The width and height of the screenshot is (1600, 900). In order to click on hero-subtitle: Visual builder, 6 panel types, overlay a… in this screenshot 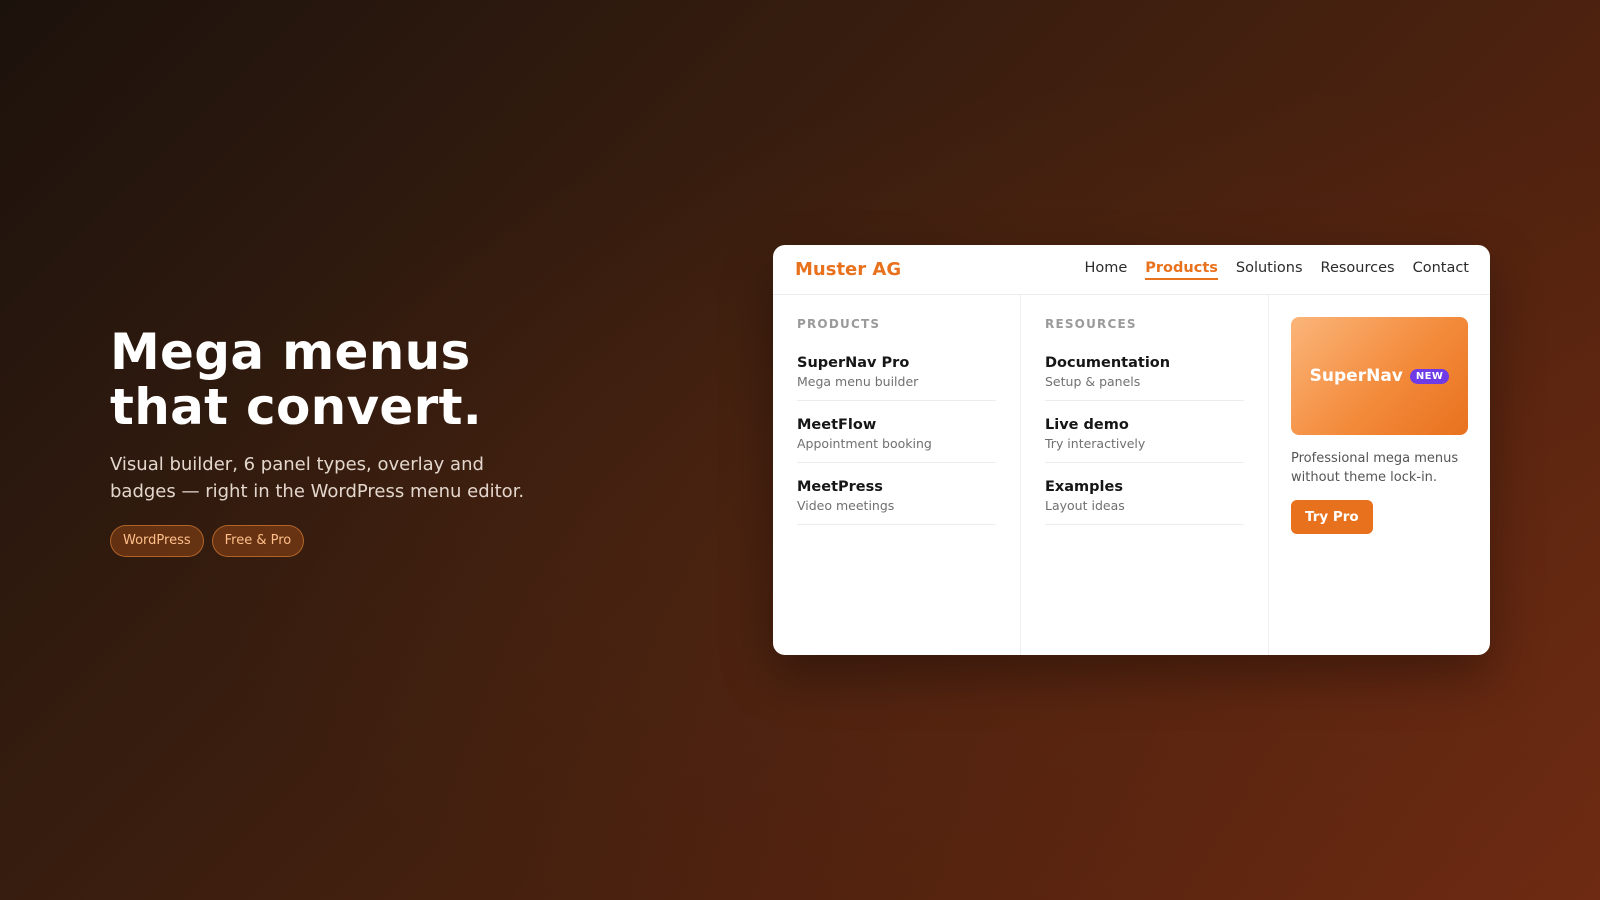, I will do `click(317, 478)`.